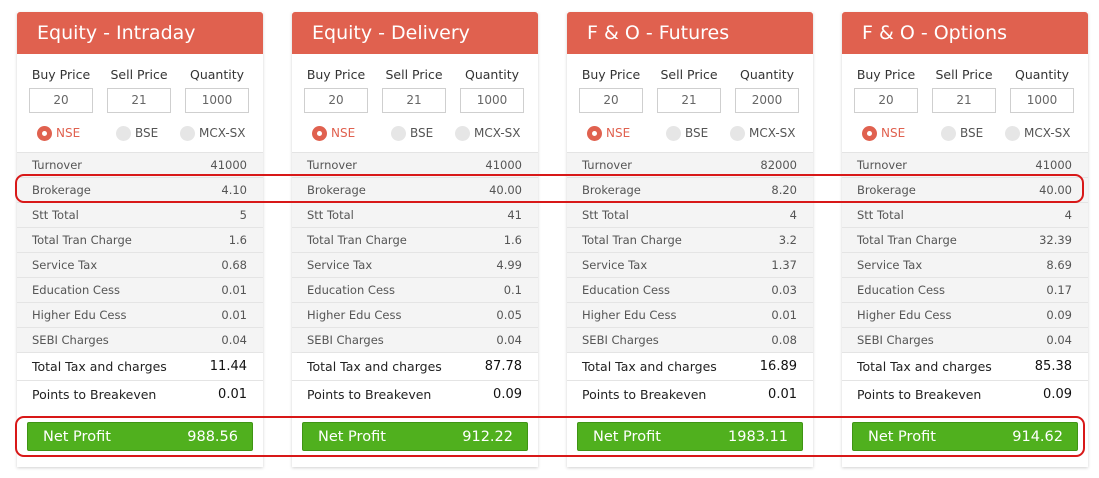  I want to click on quantity-input: 2000, so click(767, 100).